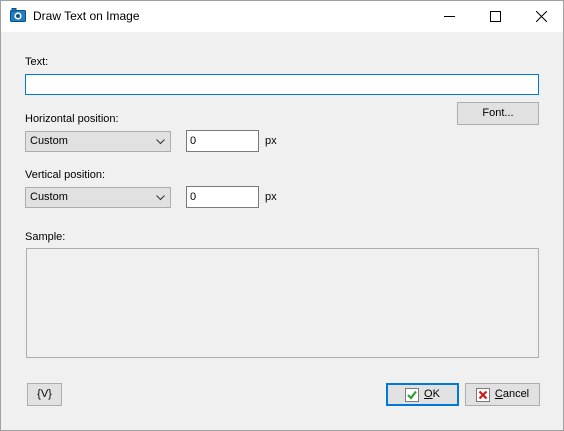 The width and height of the screenshot is (564, 431). Describe the element at coordinates (49, 141) in the screenshot. I see `horizontal-position-selected: Custom` at that location.